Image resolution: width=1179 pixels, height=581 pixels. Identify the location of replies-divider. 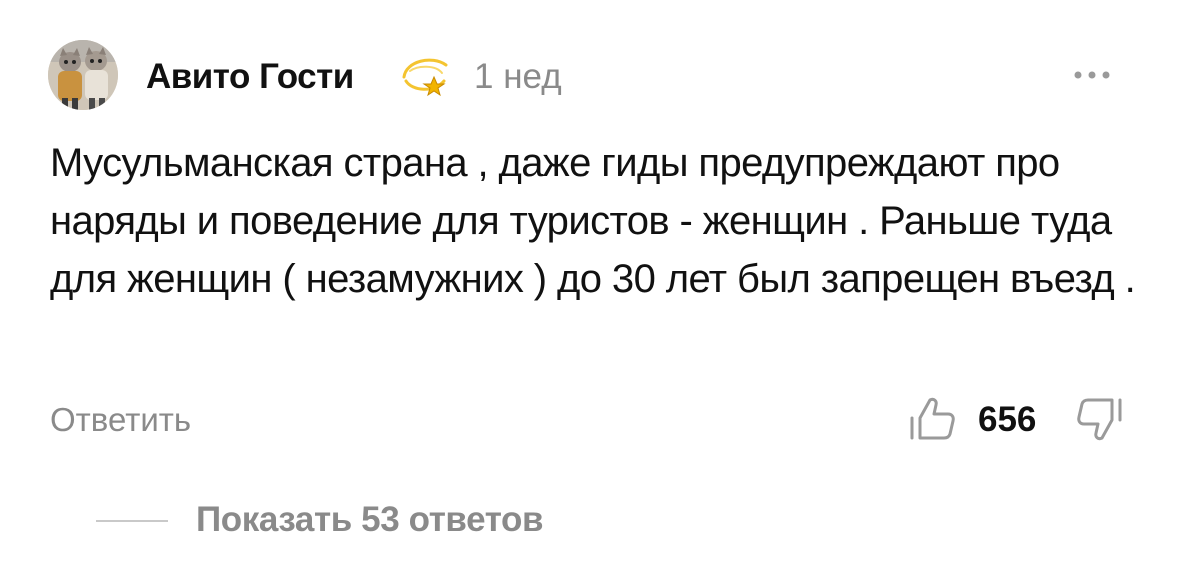
(132, 521).